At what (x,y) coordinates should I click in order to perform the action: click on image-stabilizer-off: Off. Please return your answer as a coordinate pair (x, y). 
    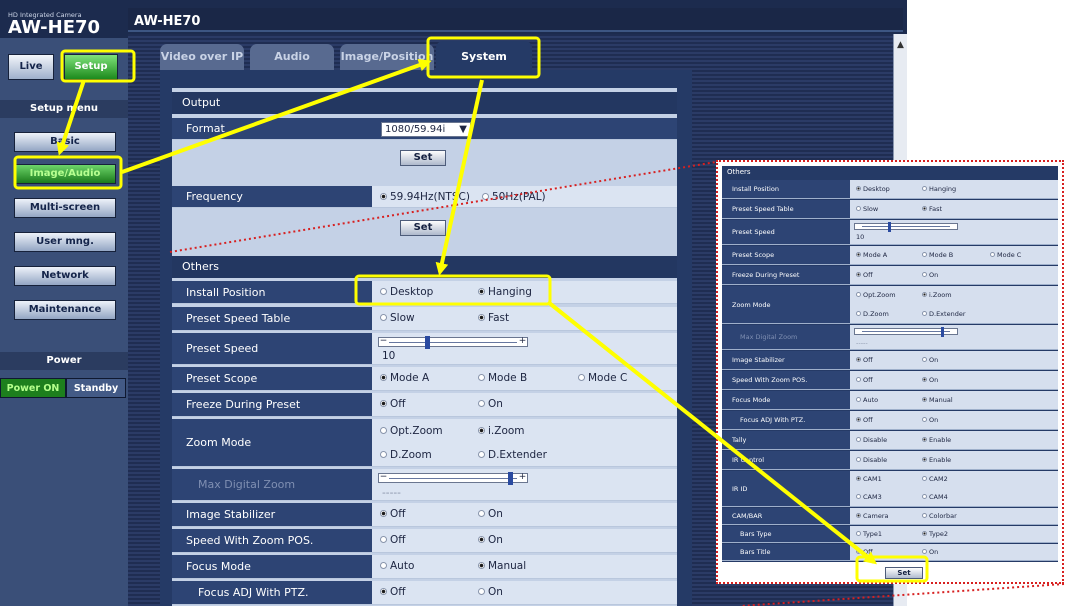
    Looking at the image, I should click on (393, 514).